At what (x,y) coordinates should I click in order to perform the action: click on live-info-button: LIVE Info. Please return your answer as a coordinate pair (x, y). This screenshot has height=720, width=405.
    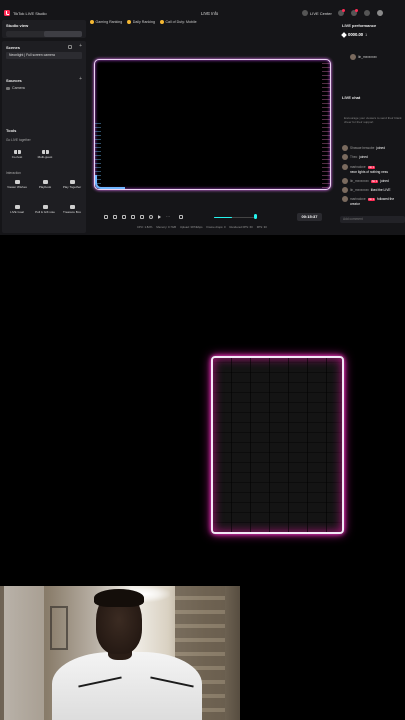
    Looking at the image, I should click on (209, 13).